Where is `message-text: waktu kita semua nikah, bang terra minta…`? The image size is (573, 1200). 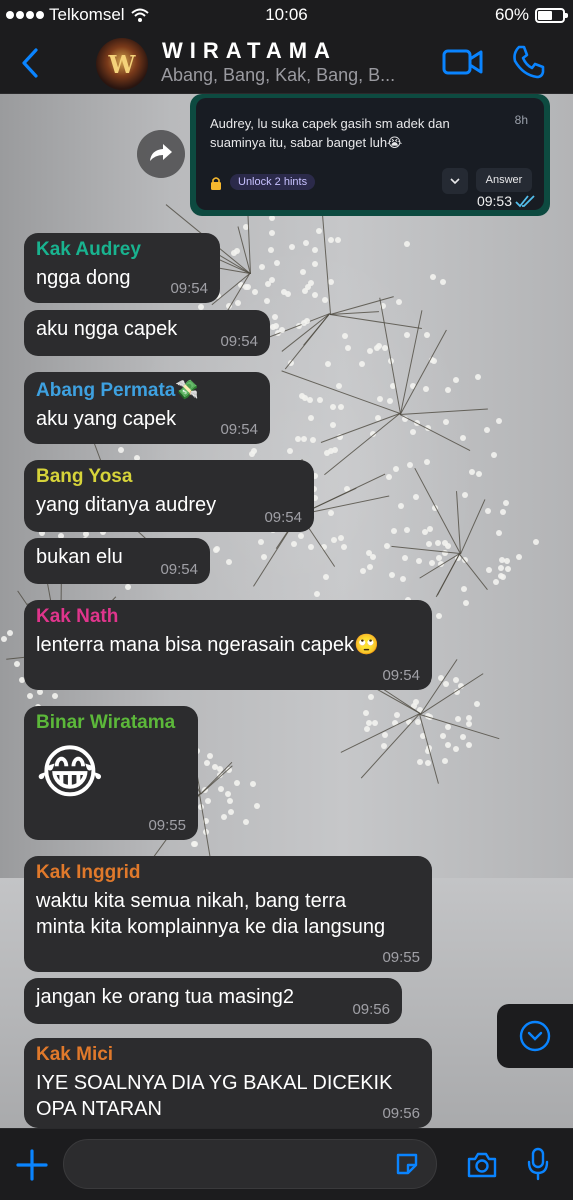 message-text: waktu kita semua nikah, bang terra minta… is located at coordinates (211, 914).